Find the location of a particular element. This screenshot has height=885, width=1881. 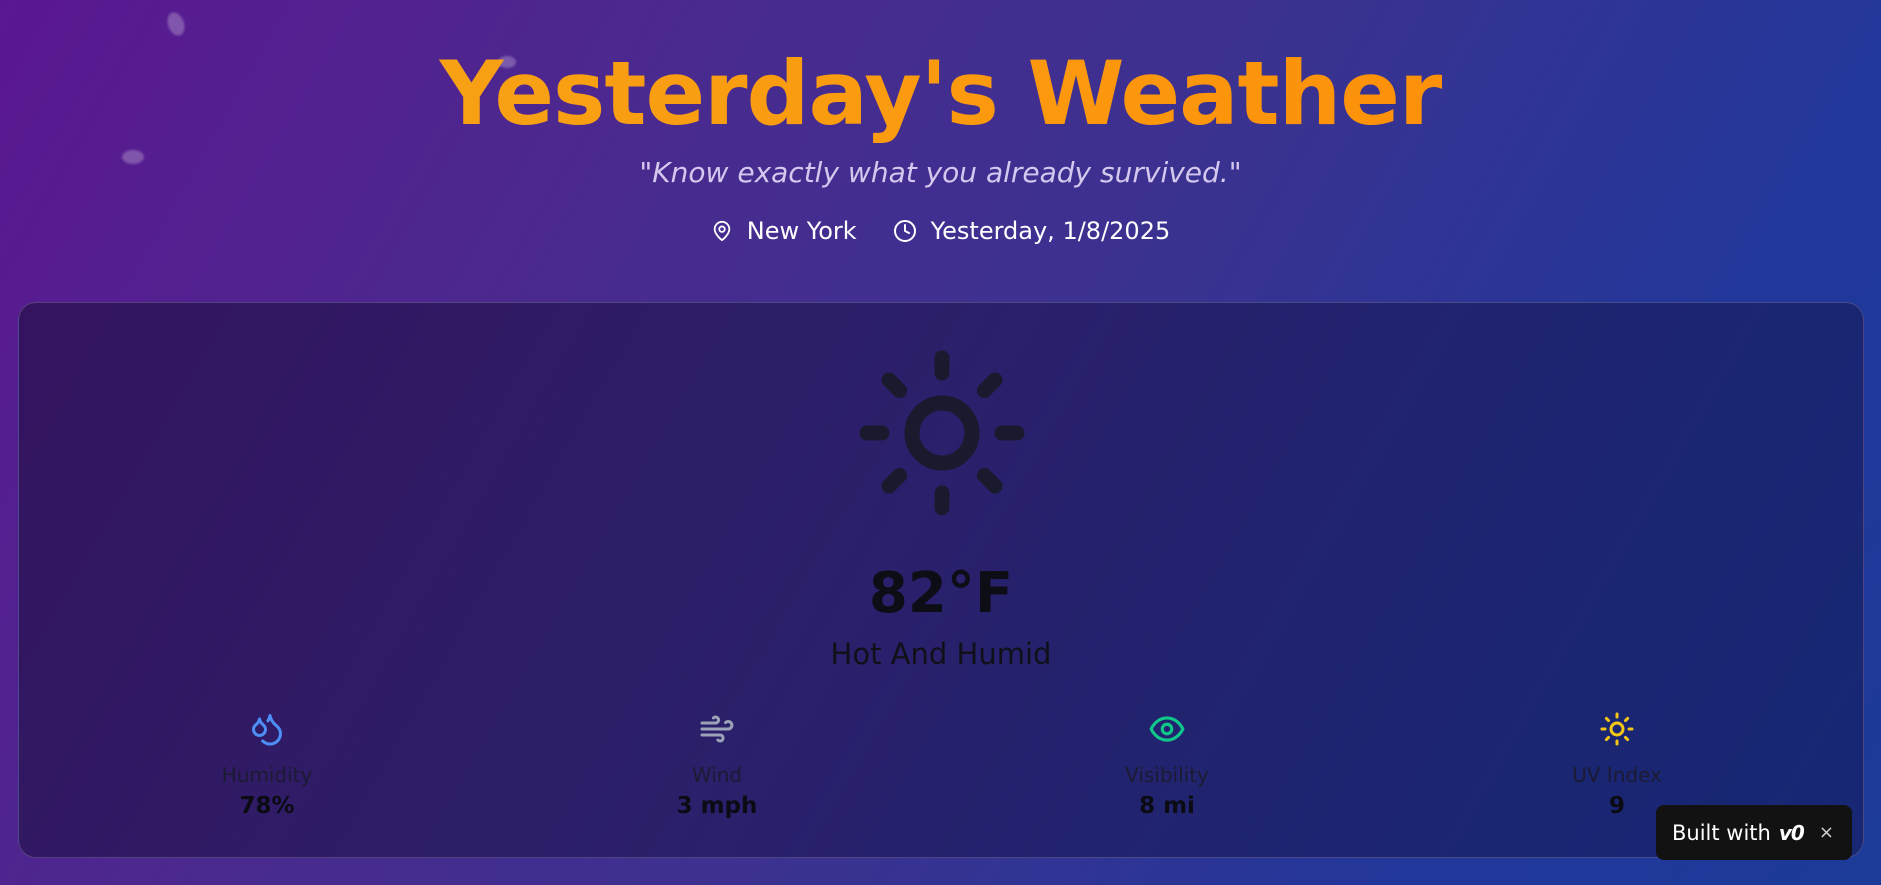

stat-value: 78% is located at coordinates (267, 806).